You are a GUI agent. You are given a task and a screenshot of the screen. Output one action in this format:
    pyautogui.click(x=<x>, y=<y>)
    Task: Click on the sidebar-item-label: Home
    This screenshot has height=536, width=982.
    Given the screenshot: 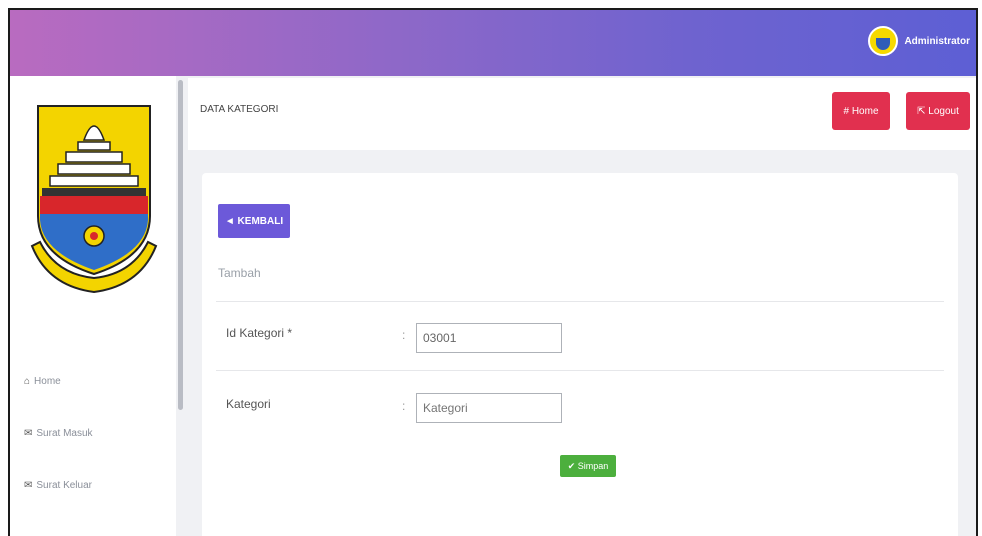 What is the action you would take?
    pyautogui.click(x=47, y=381)
    